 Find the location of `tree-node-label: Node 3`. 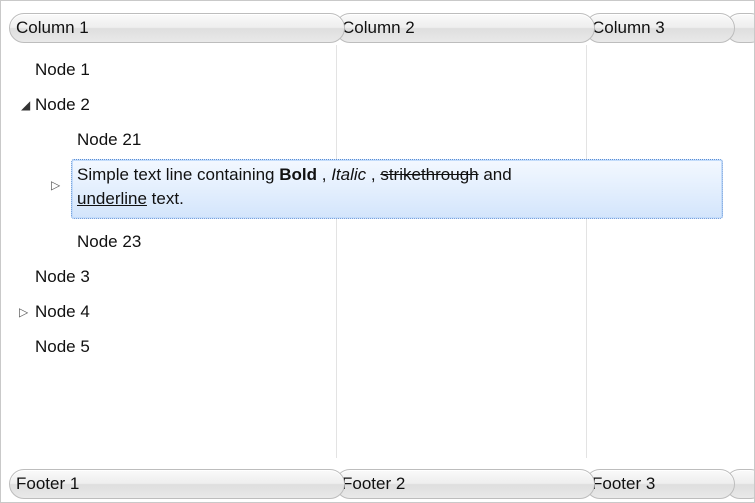

tree-node-label: Node 3 is located at coordinates (62, 276).